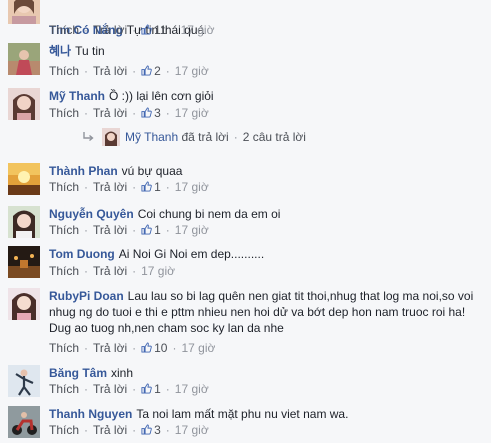 The height and width of the screenshot is (443, 491). What do you see at coordinates (151, 137) in the screenshot?
I see `replier-name: Mỹ Thanh` at bounding box center [151, 137].